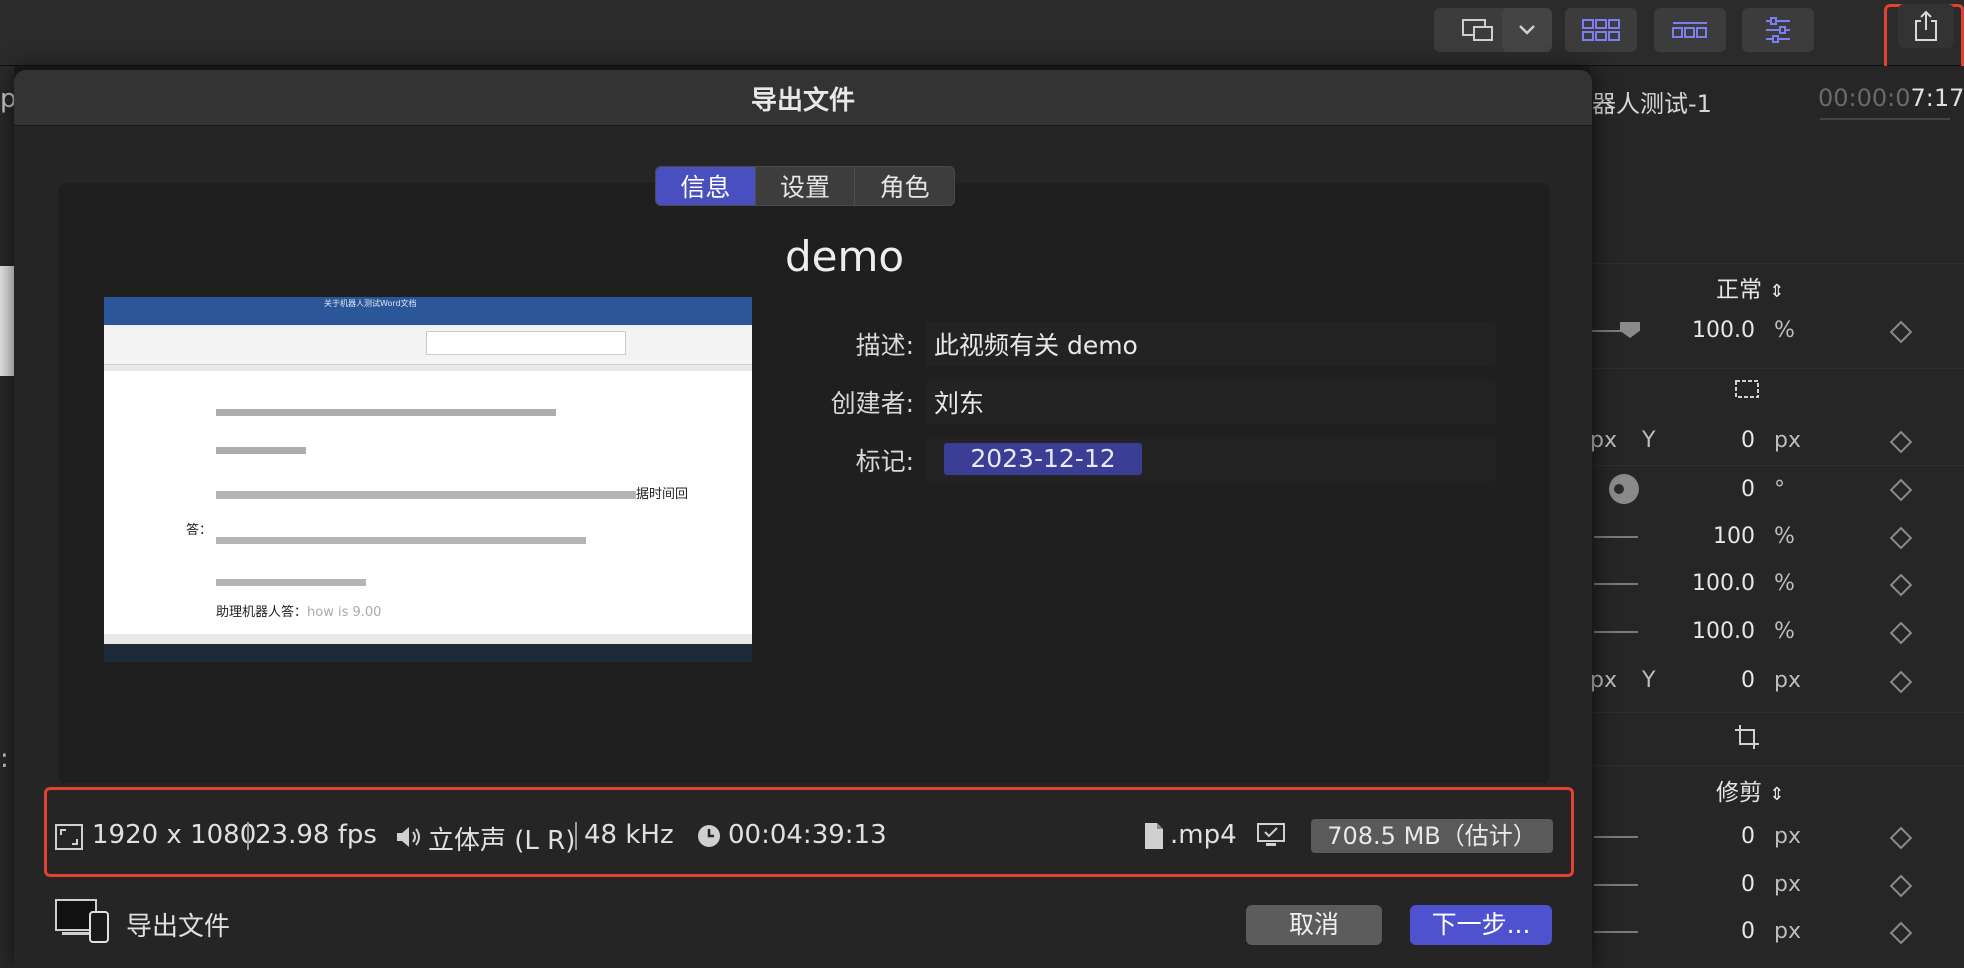  I want to click on share-button, so click(1926, 26).